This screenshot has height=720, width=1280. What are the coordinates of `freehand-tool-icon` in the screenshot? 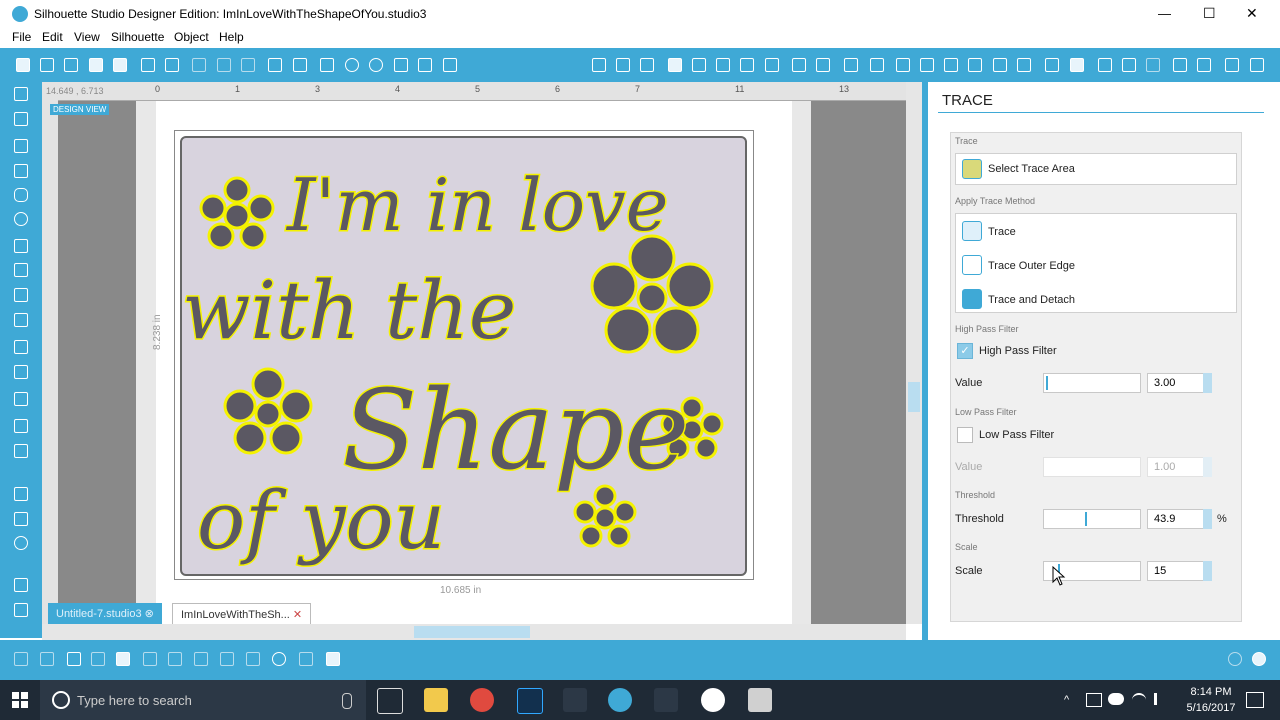 It's located at (21, 320).